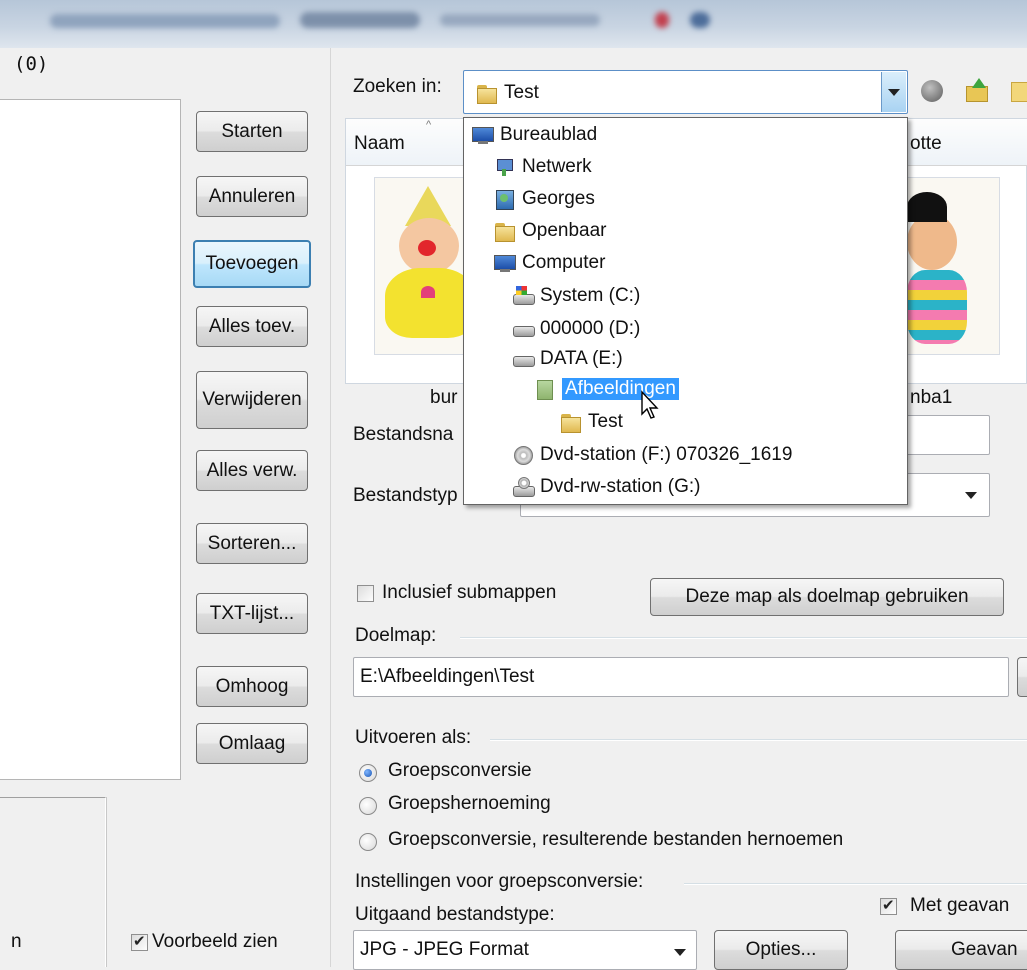  What do you see at coordinates (396, 635) in the screenshot?
I see `target-folder-label: Doelmap:` at bounding box center [396, 635].